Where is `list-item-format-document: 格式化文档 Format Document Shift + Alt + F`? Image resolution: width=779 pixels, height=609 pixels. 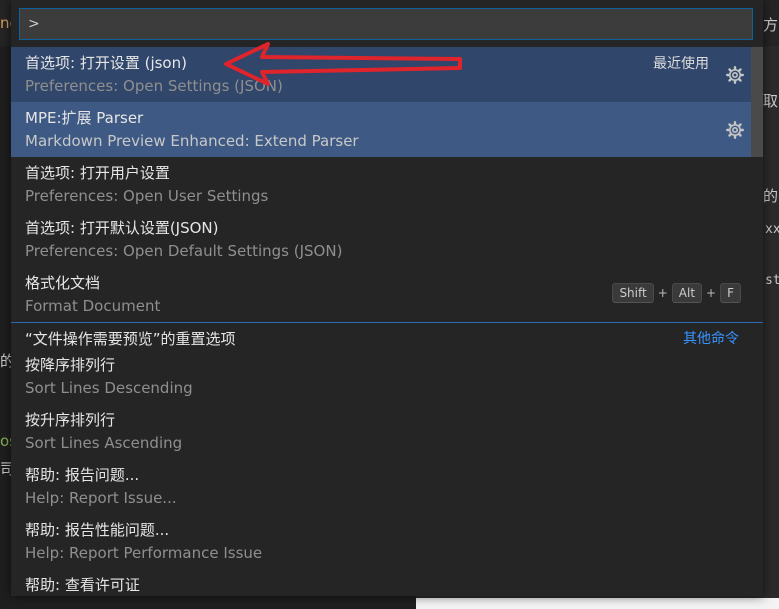
list-item-format-document: 格式化文档 Format Document Shift + Alt + F is located at coordinates (387, 294).